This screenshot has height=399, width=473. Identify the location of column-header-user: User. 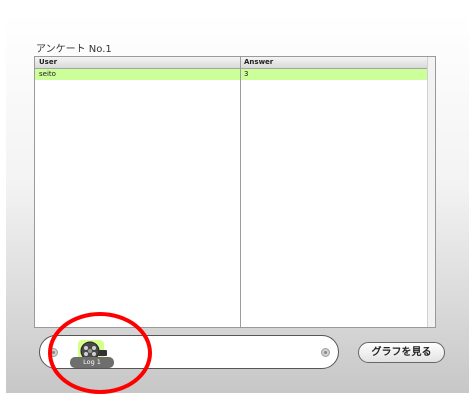
(48, 62).